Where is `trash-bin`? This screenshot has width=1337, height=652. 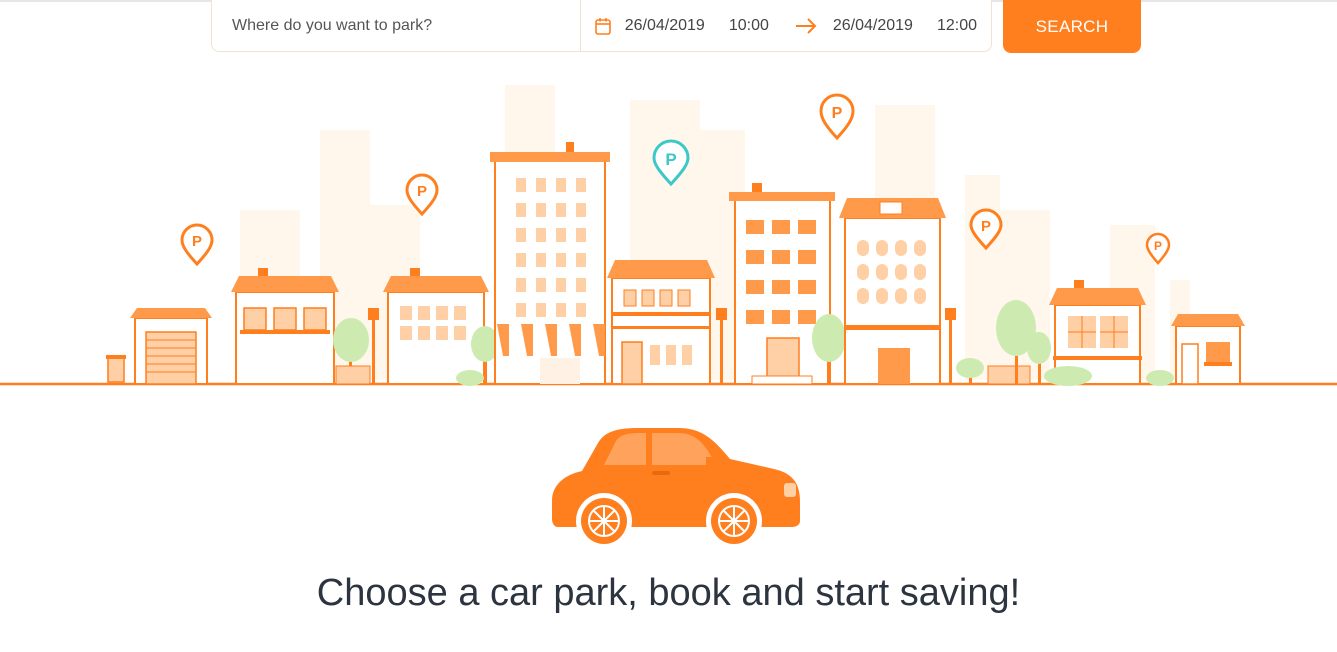 trash-bin is located at coordinates (116, 369).